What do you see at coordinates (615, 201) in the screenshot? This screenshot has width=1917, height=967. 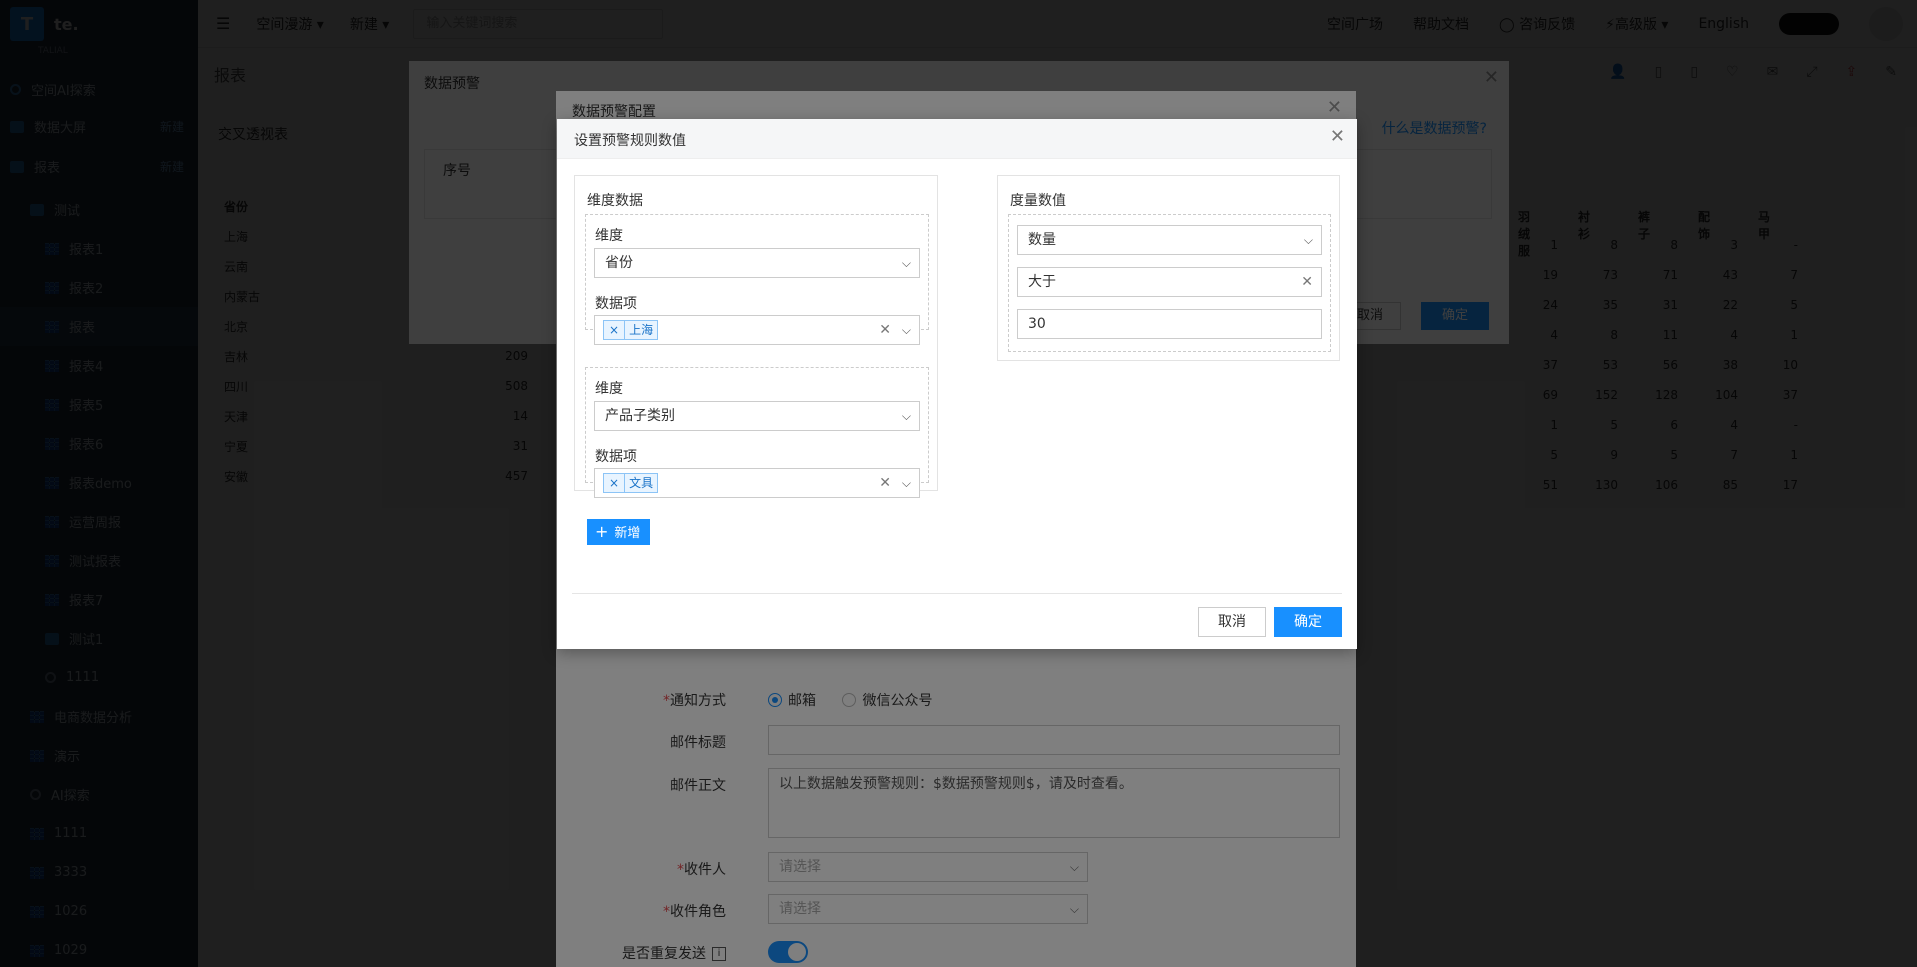 I see `dimension-panel-title: 维度数据` at bounding box center [615, 201].